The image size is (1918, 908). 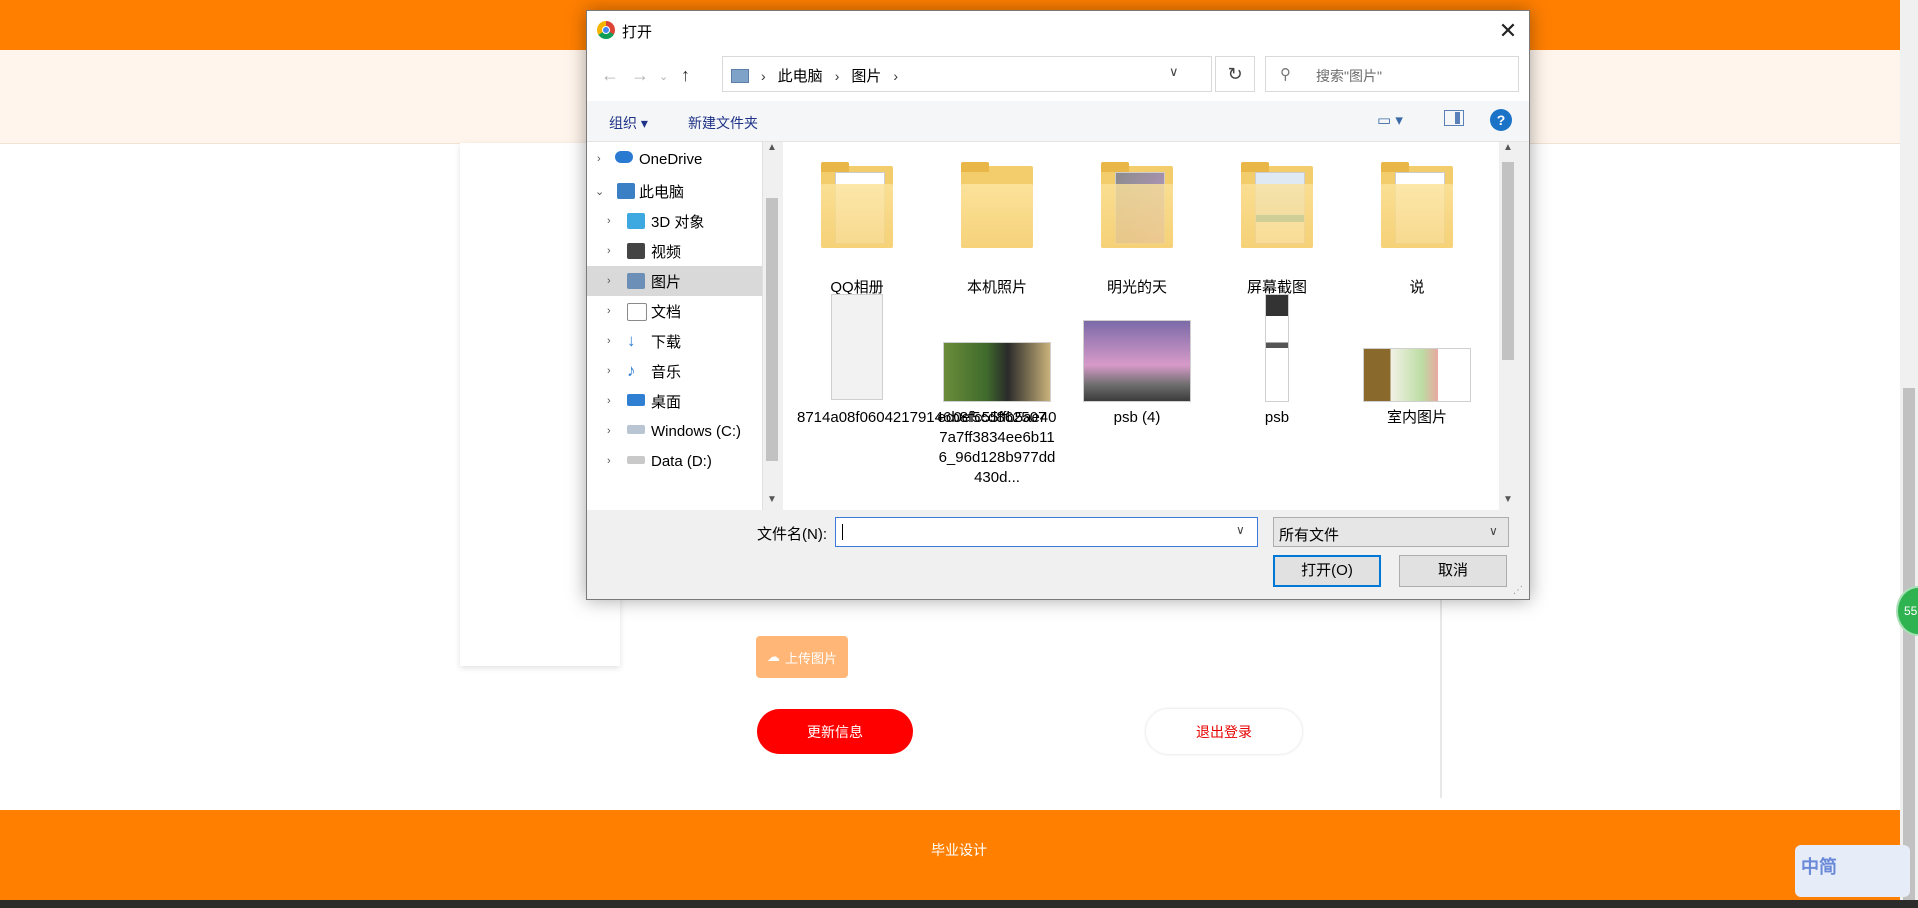 I want to click on file-item-local-photos: 本机照片, so click(x=997, y=219).